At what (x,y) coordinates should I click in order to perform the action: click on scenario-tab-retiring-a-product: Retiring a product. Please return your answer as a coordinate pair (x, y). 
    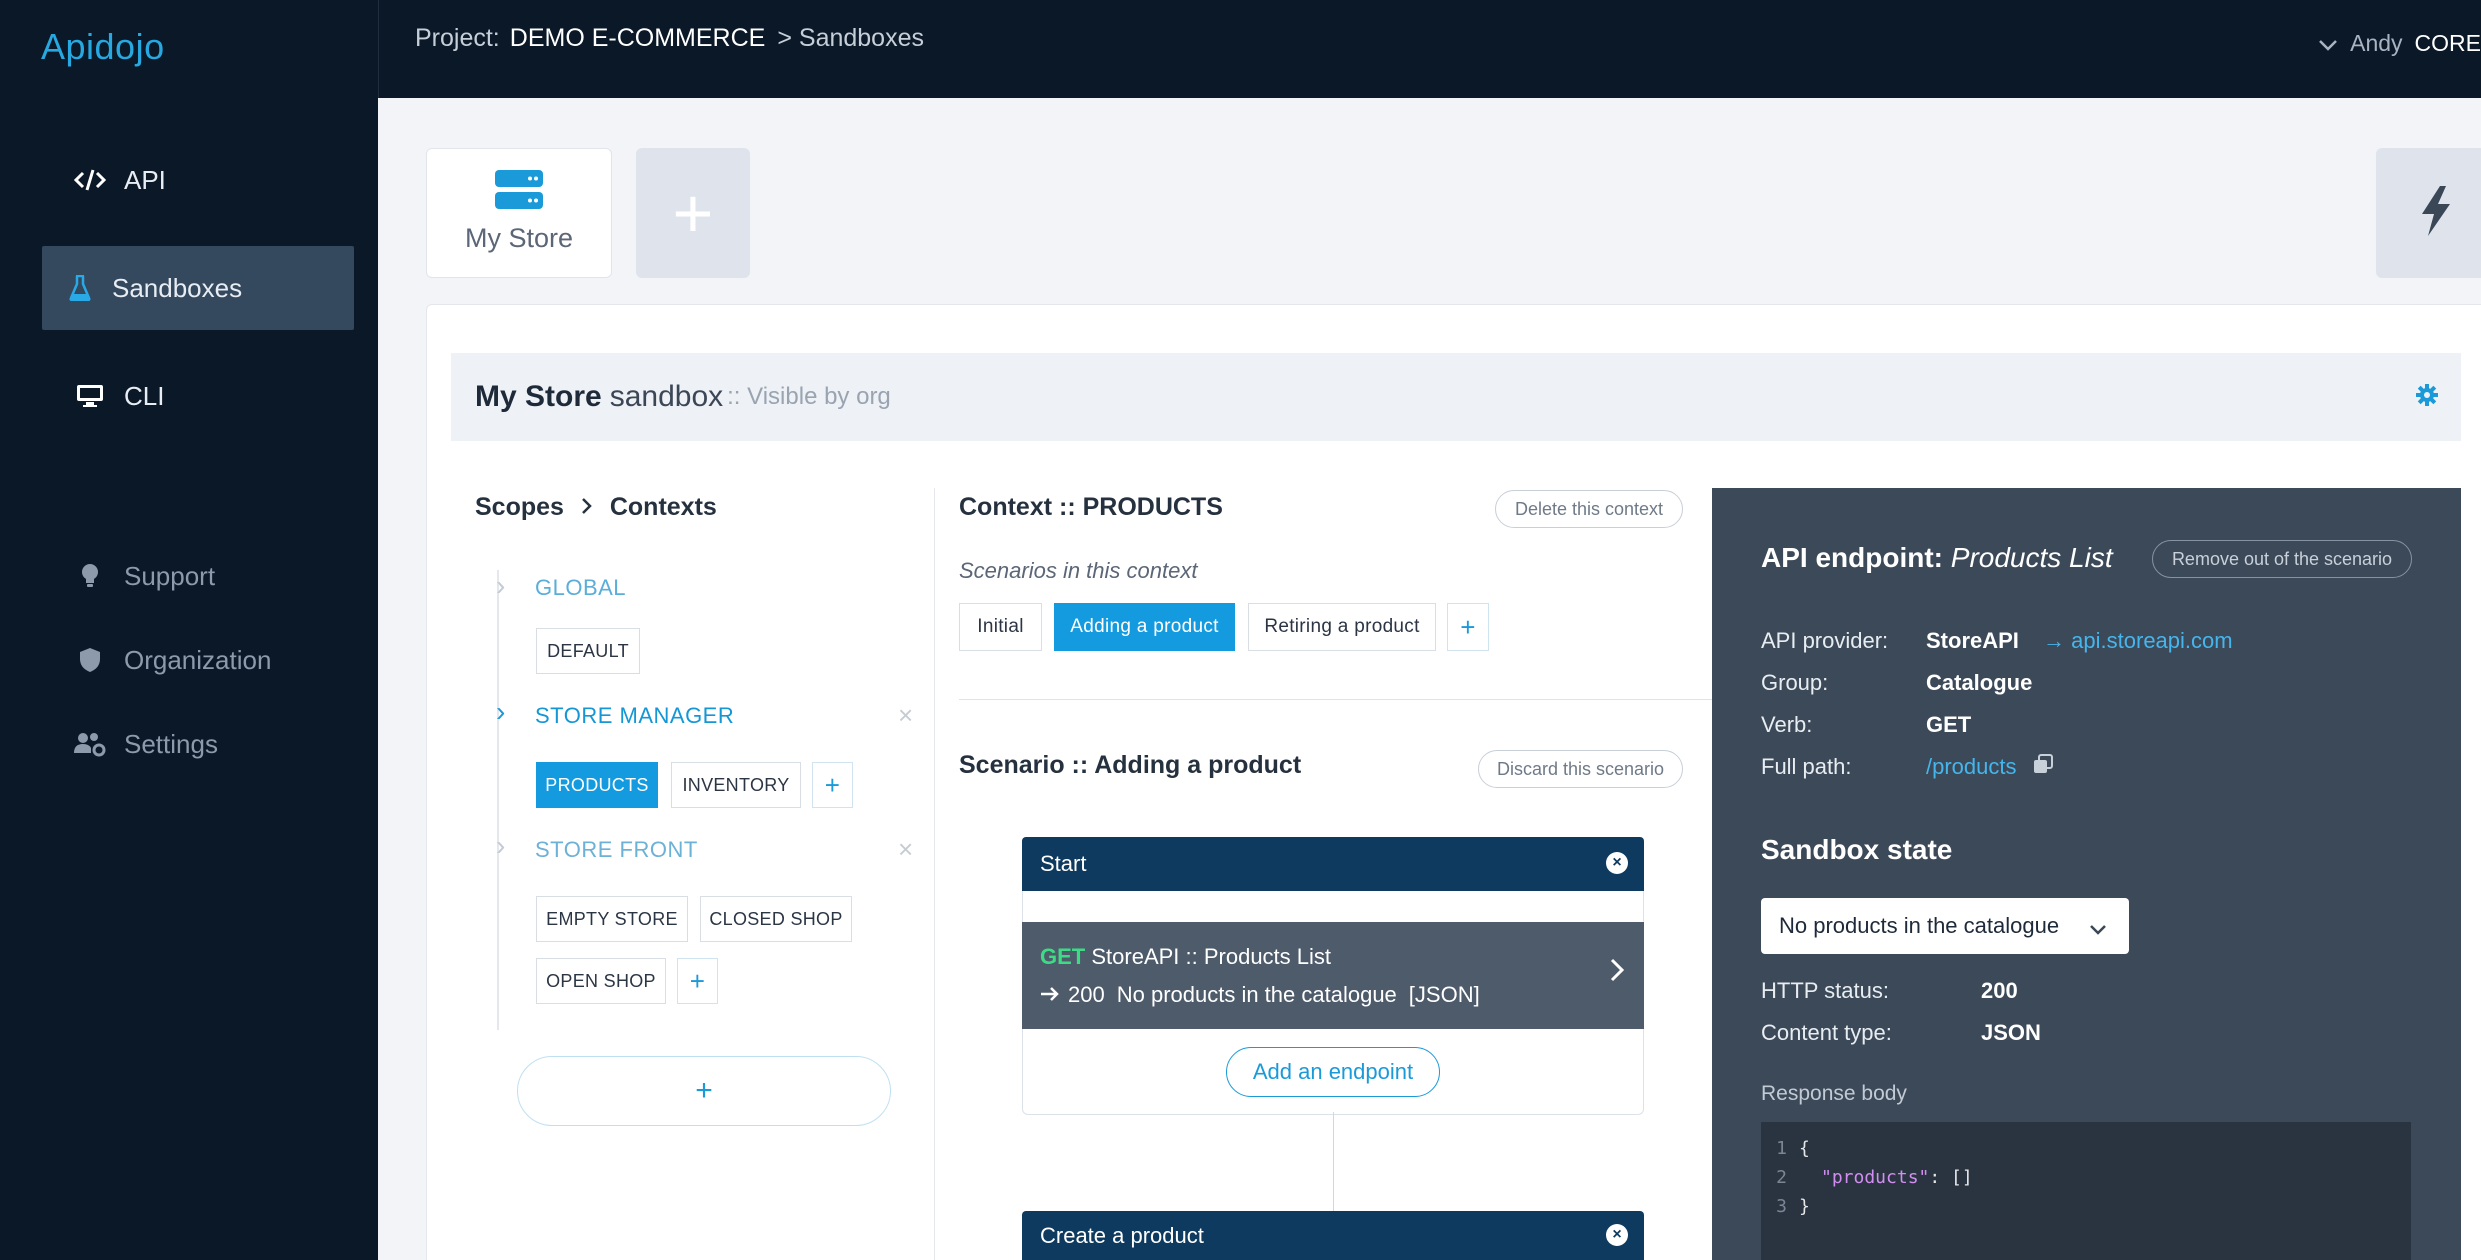
    Looking at the image, I should click on (1342, 627).